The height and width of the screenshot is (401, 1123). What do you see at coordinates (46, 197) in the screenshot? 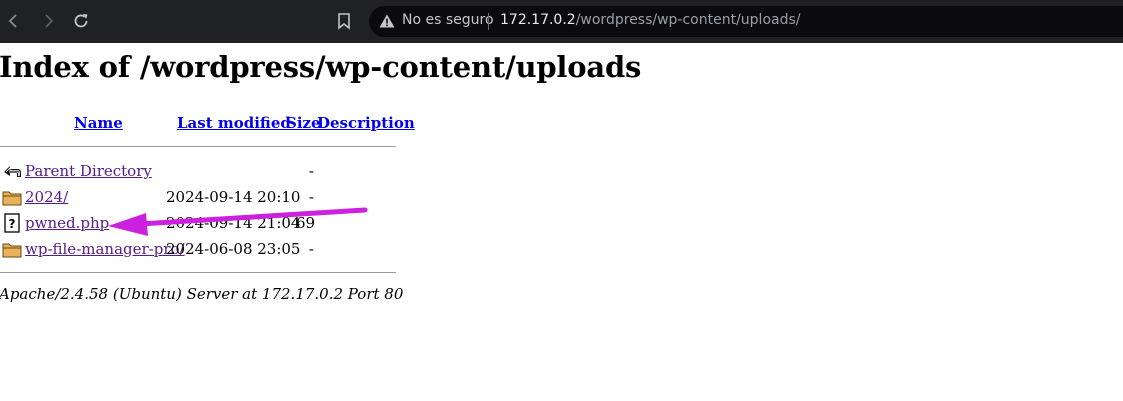
I see `entry-link: 2024/` at bounding box center [46, 197].